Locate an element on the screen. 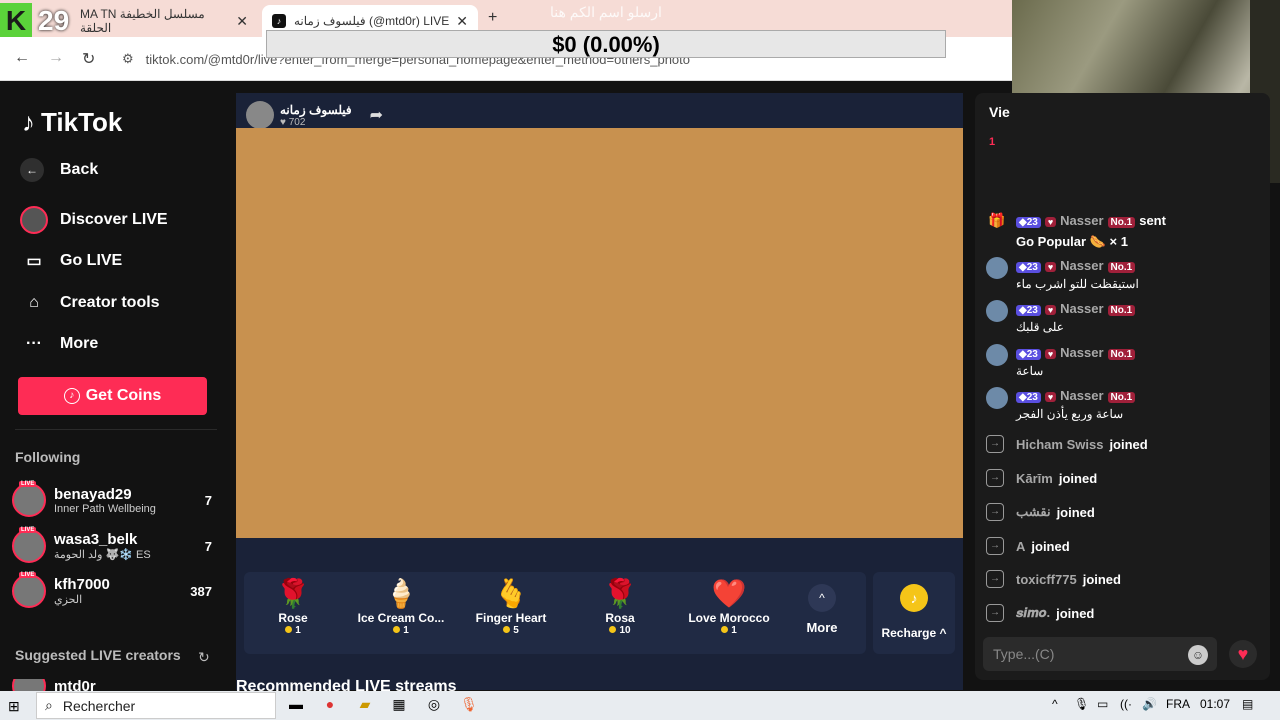 This screenshot has width=1280, height=720. back-button: ← Back is located at coordinates (59, 170).